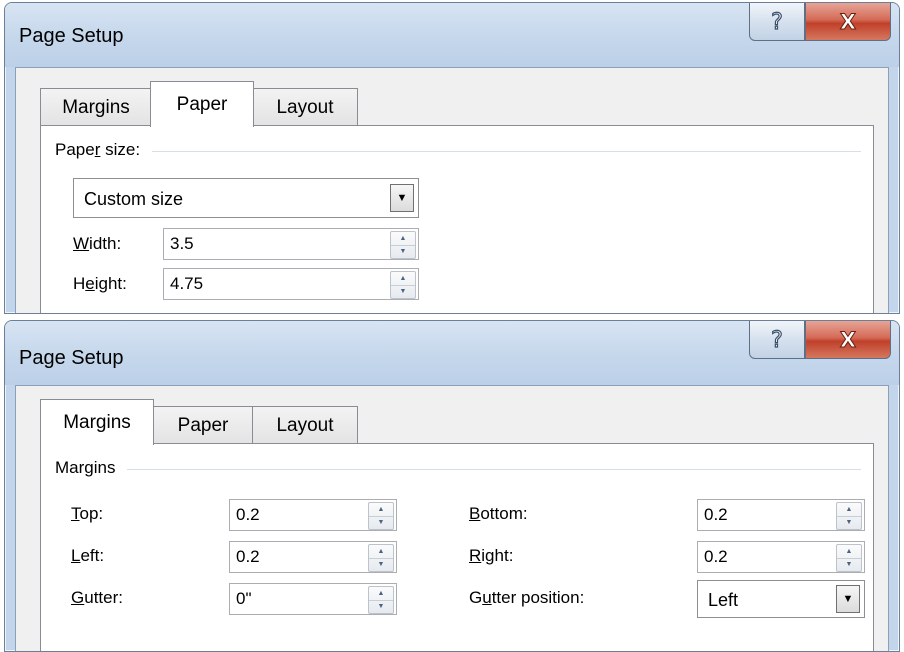  I want to click on left-label: Left:, so click(88, 555).